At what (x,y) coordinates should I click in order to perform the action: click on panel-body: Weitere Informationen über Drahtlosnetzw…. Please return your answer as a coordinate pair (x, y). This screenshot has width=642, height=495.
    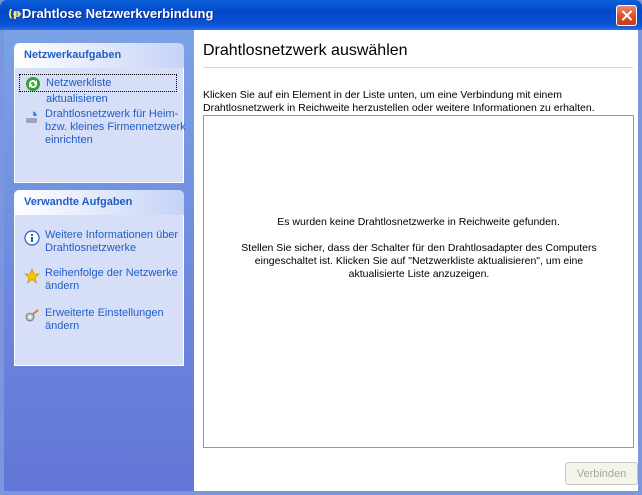
    Looking at the image, I should click on (99, 290).